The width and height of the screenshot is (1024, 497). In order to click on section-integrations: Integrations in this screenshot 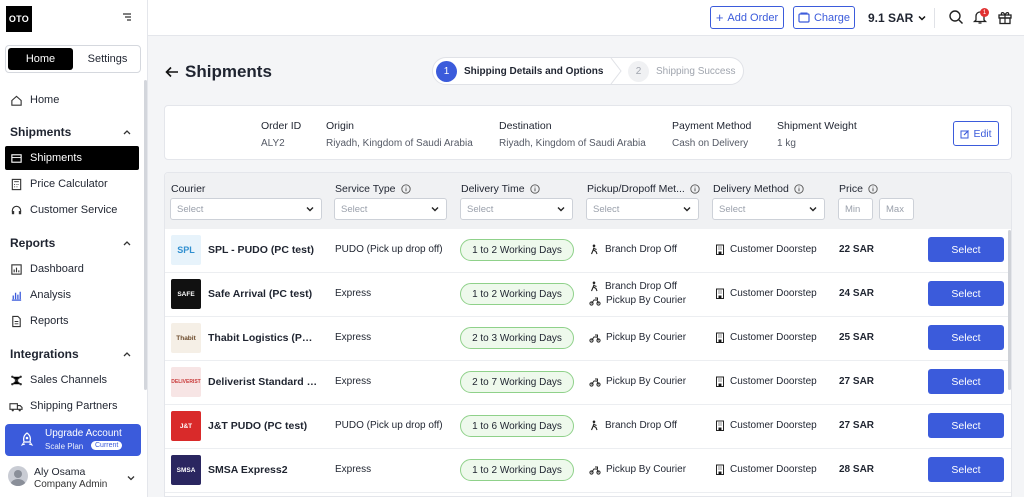, I will do `click(71, 354)`.